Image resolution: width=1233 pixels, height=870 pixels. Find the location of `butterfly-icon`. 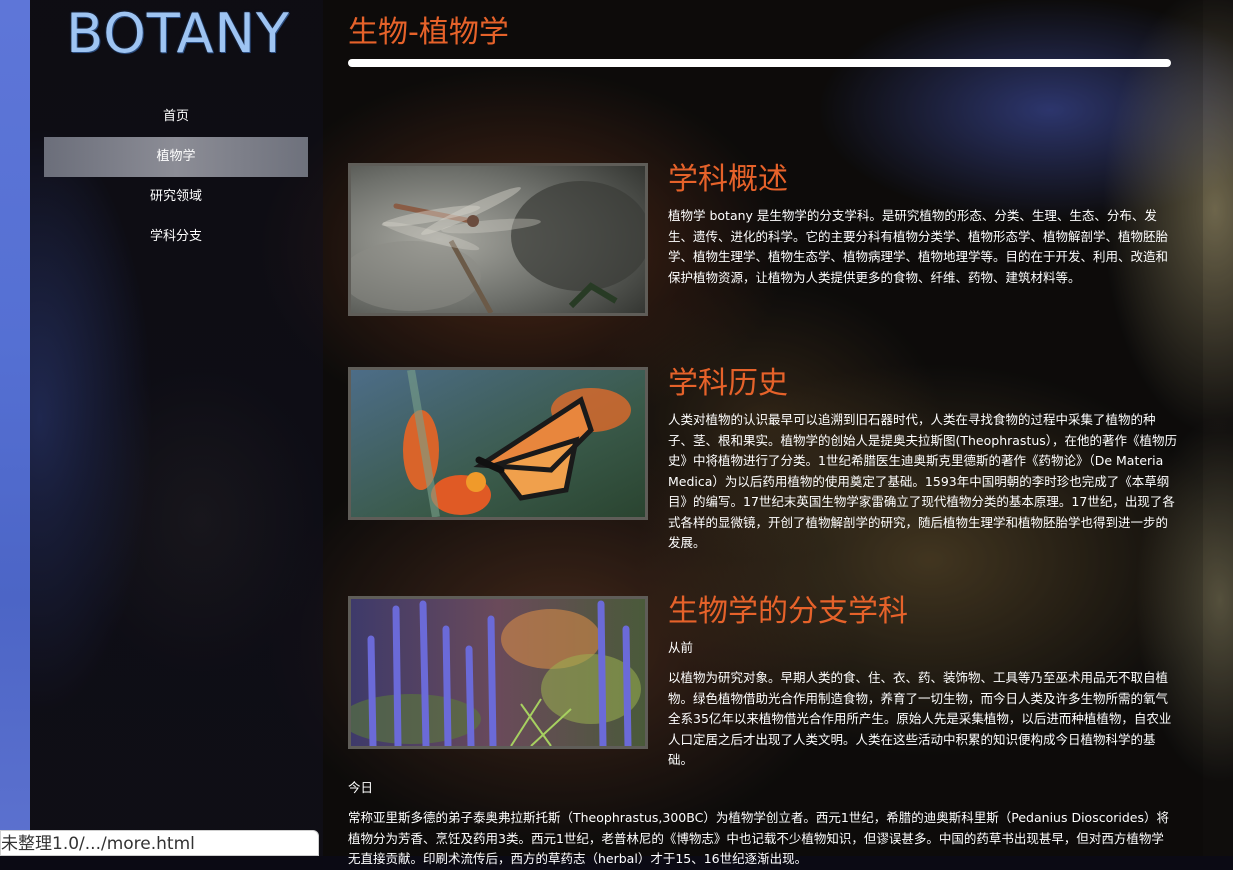

butterfly-icon is located at coordinates (498, 443).